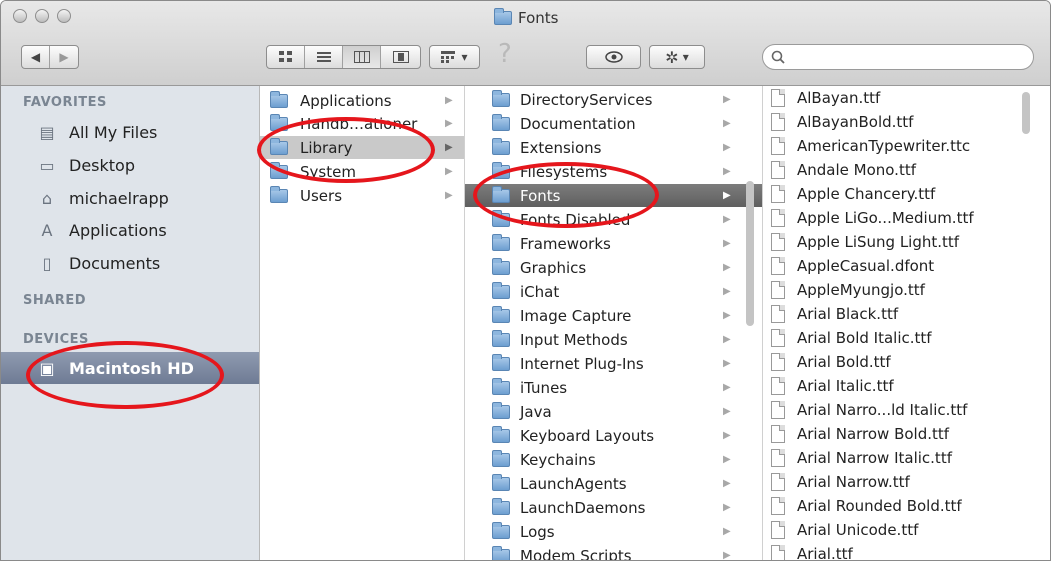  What do you see at coordinates (613, 435) in the screenshot?
I see `list-item: Keyboard Layouts ▶` at bounding box center [613, 435].